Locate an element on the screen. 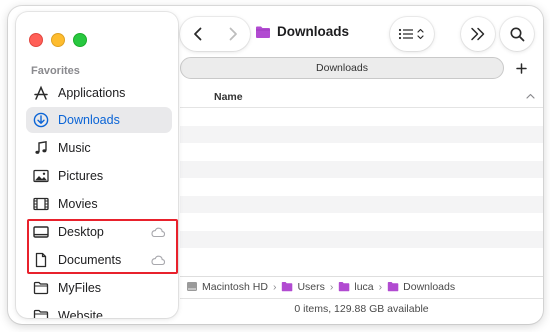 This screenshot has height=332, width=550. close-window-button is located at coordinates (36, 40).